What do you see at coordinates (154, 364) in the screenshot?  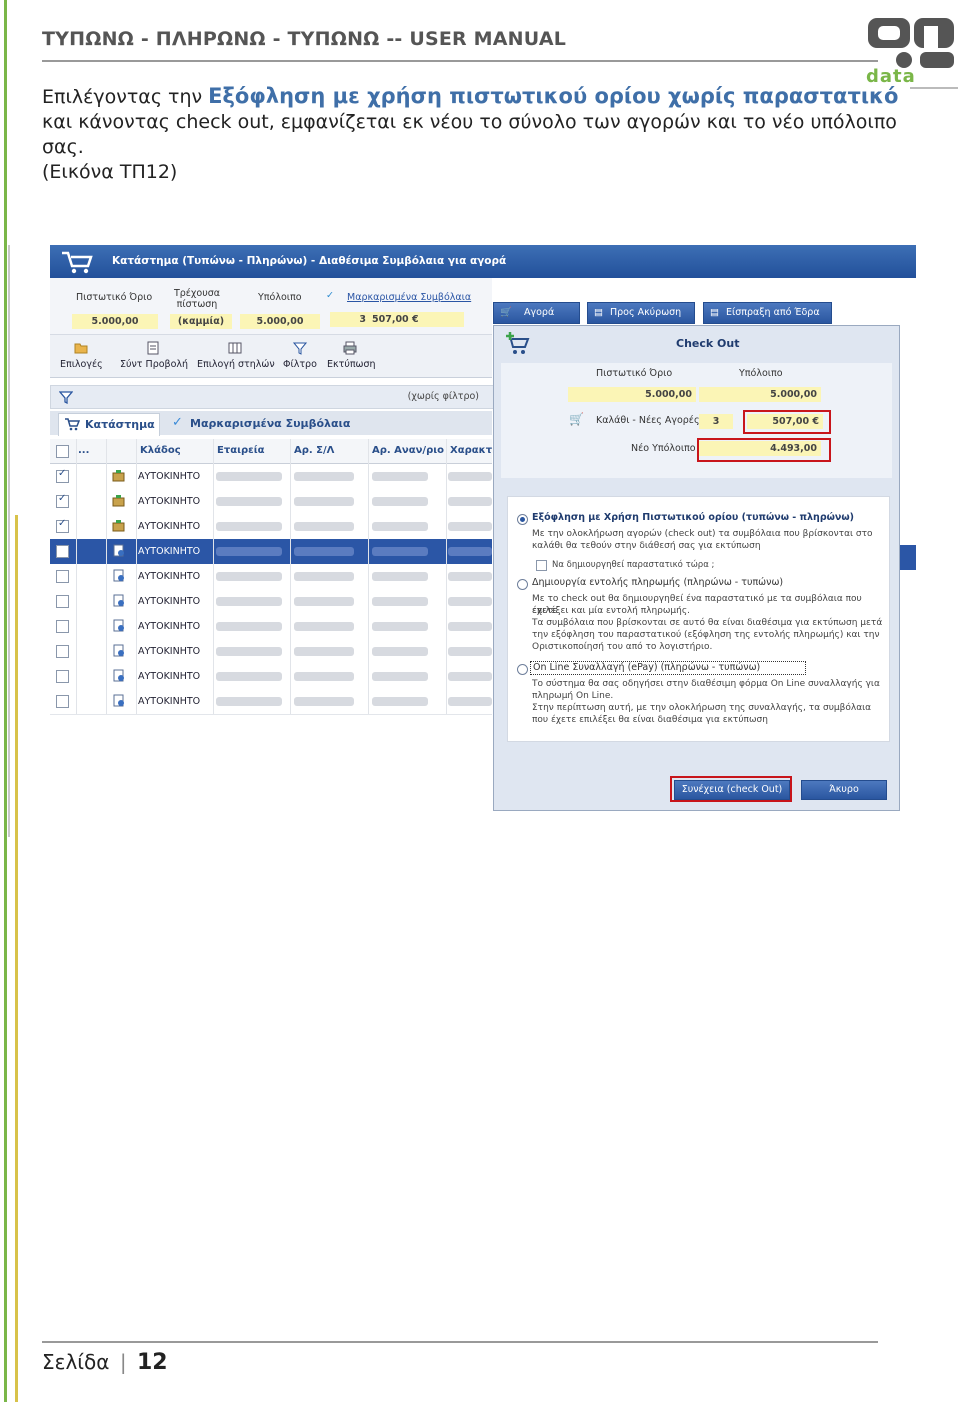 I see `toolbar-compact-view: Σύντ Προβολή` at bounding box center [154, 364].